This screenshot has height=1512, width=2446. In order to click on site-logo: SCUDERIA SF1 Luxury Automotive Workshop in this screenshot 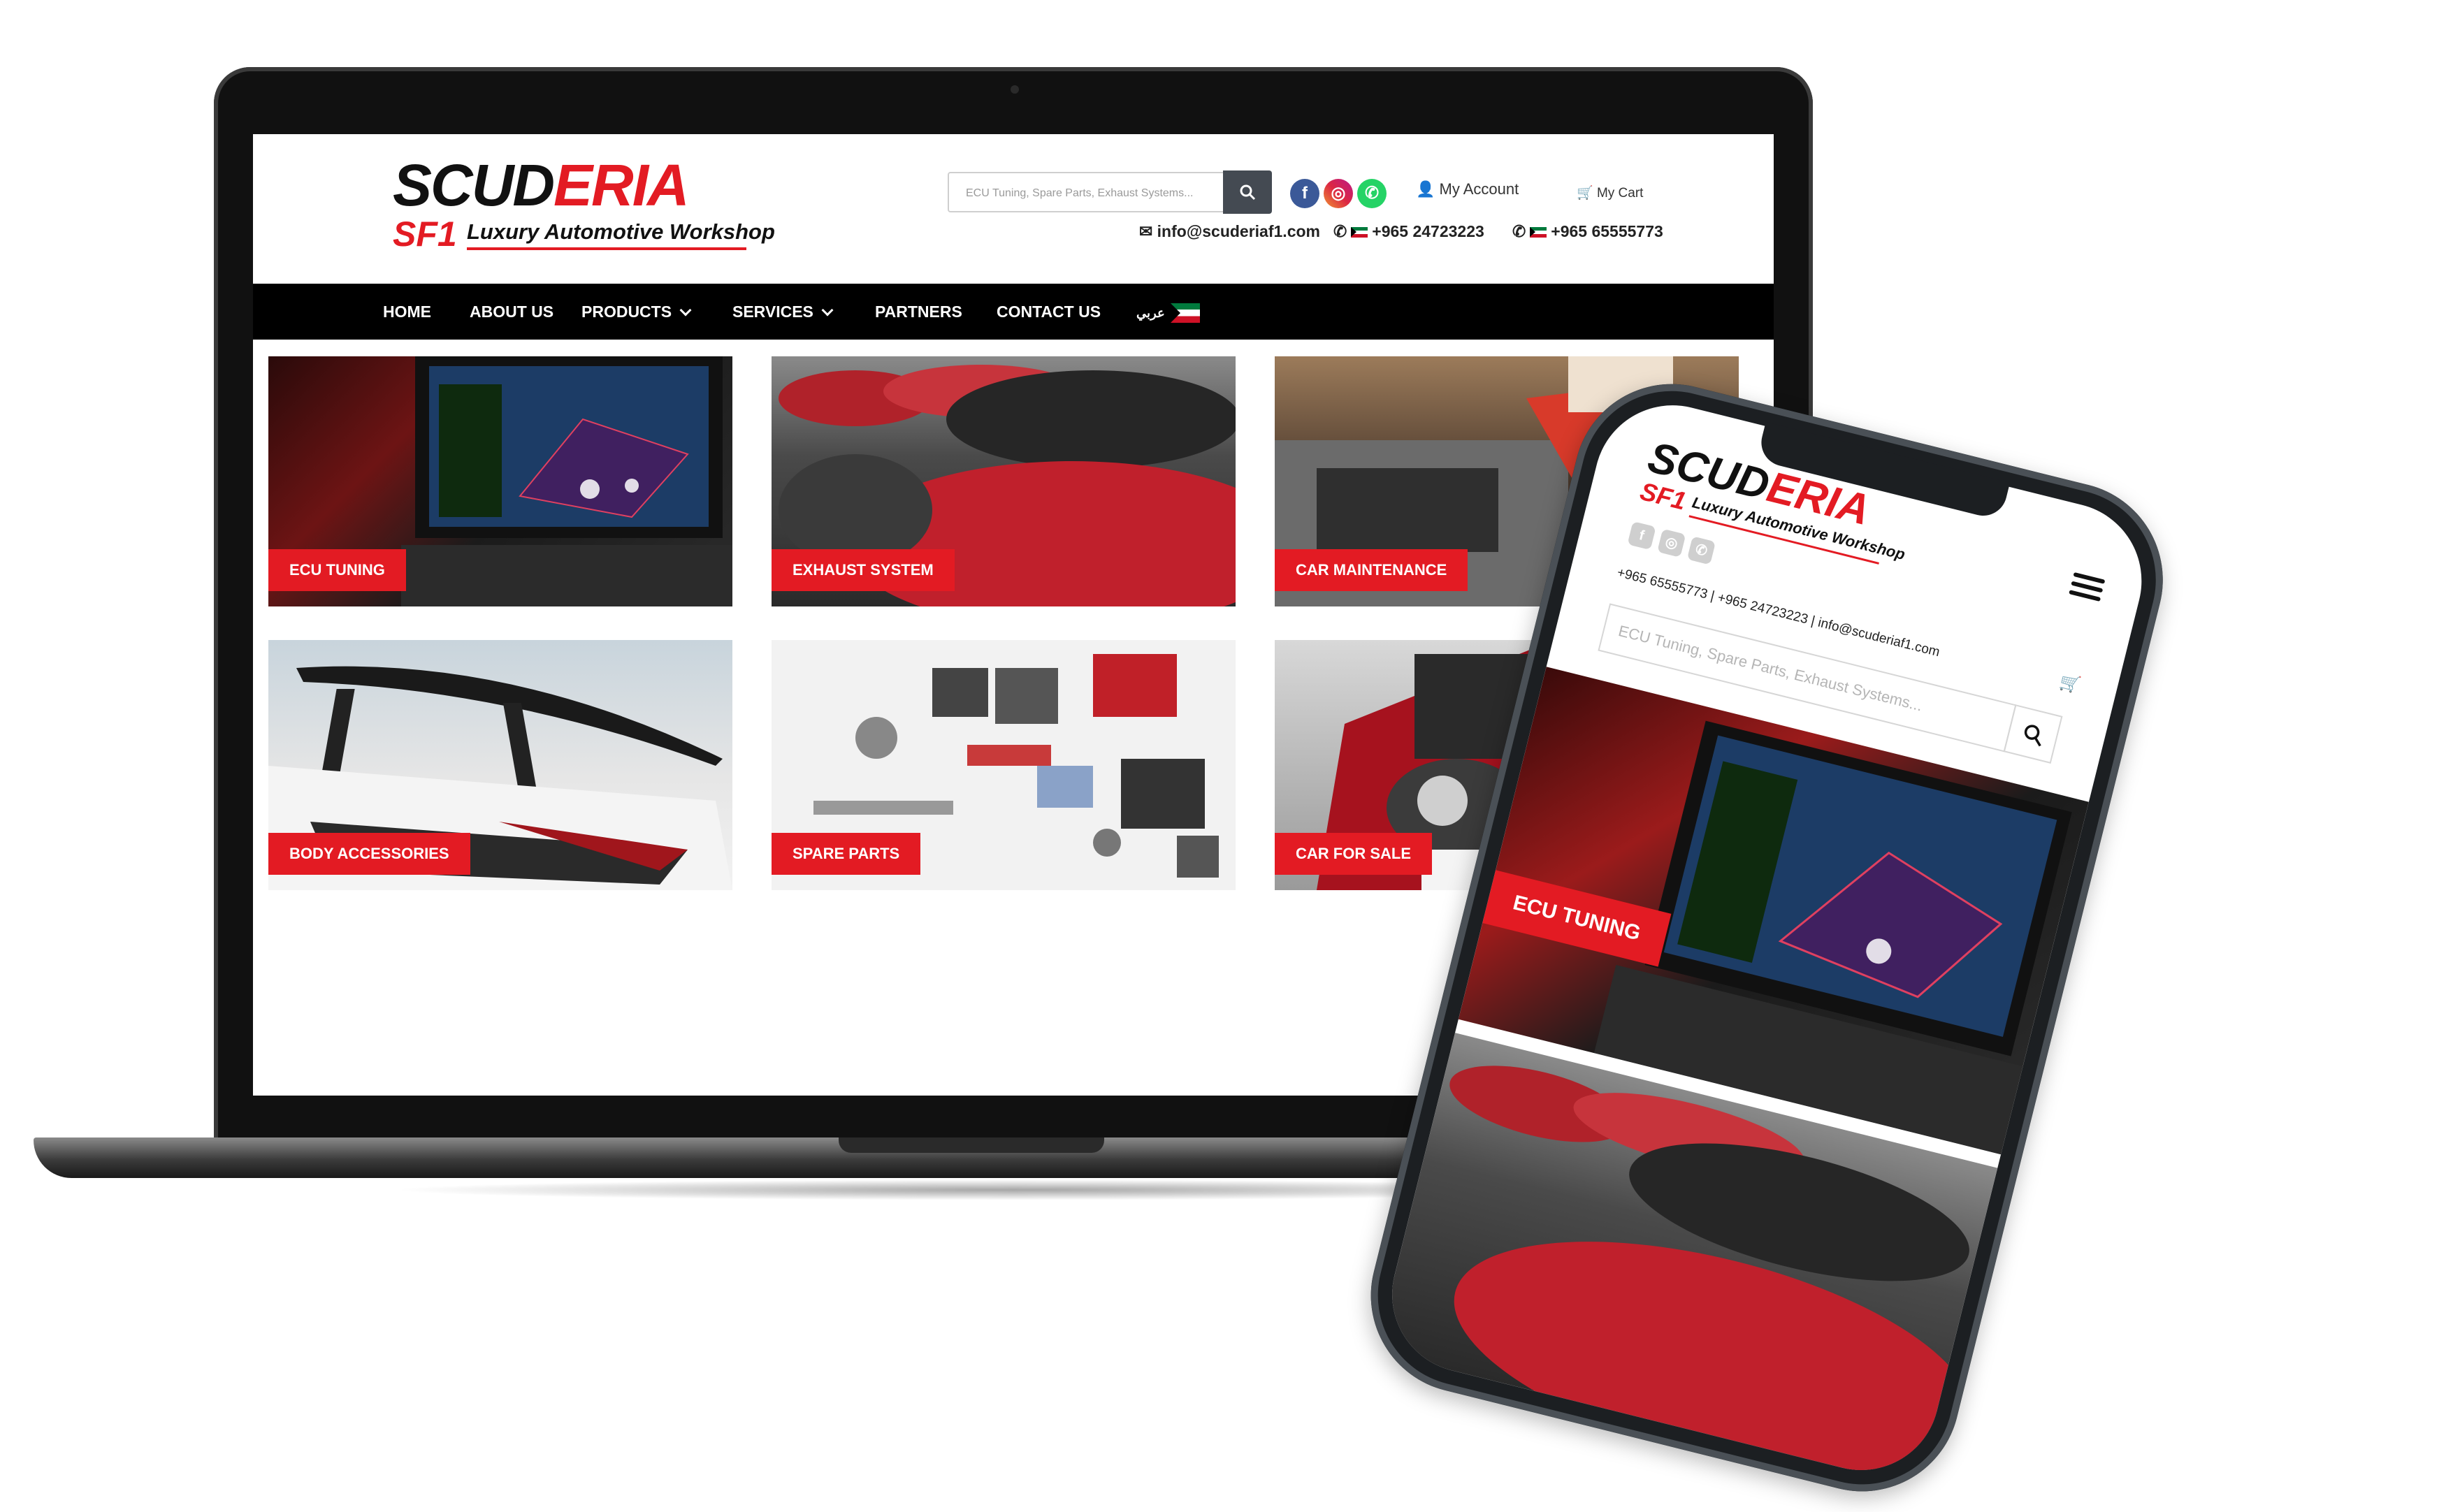, I will do `click(584, 205)`.